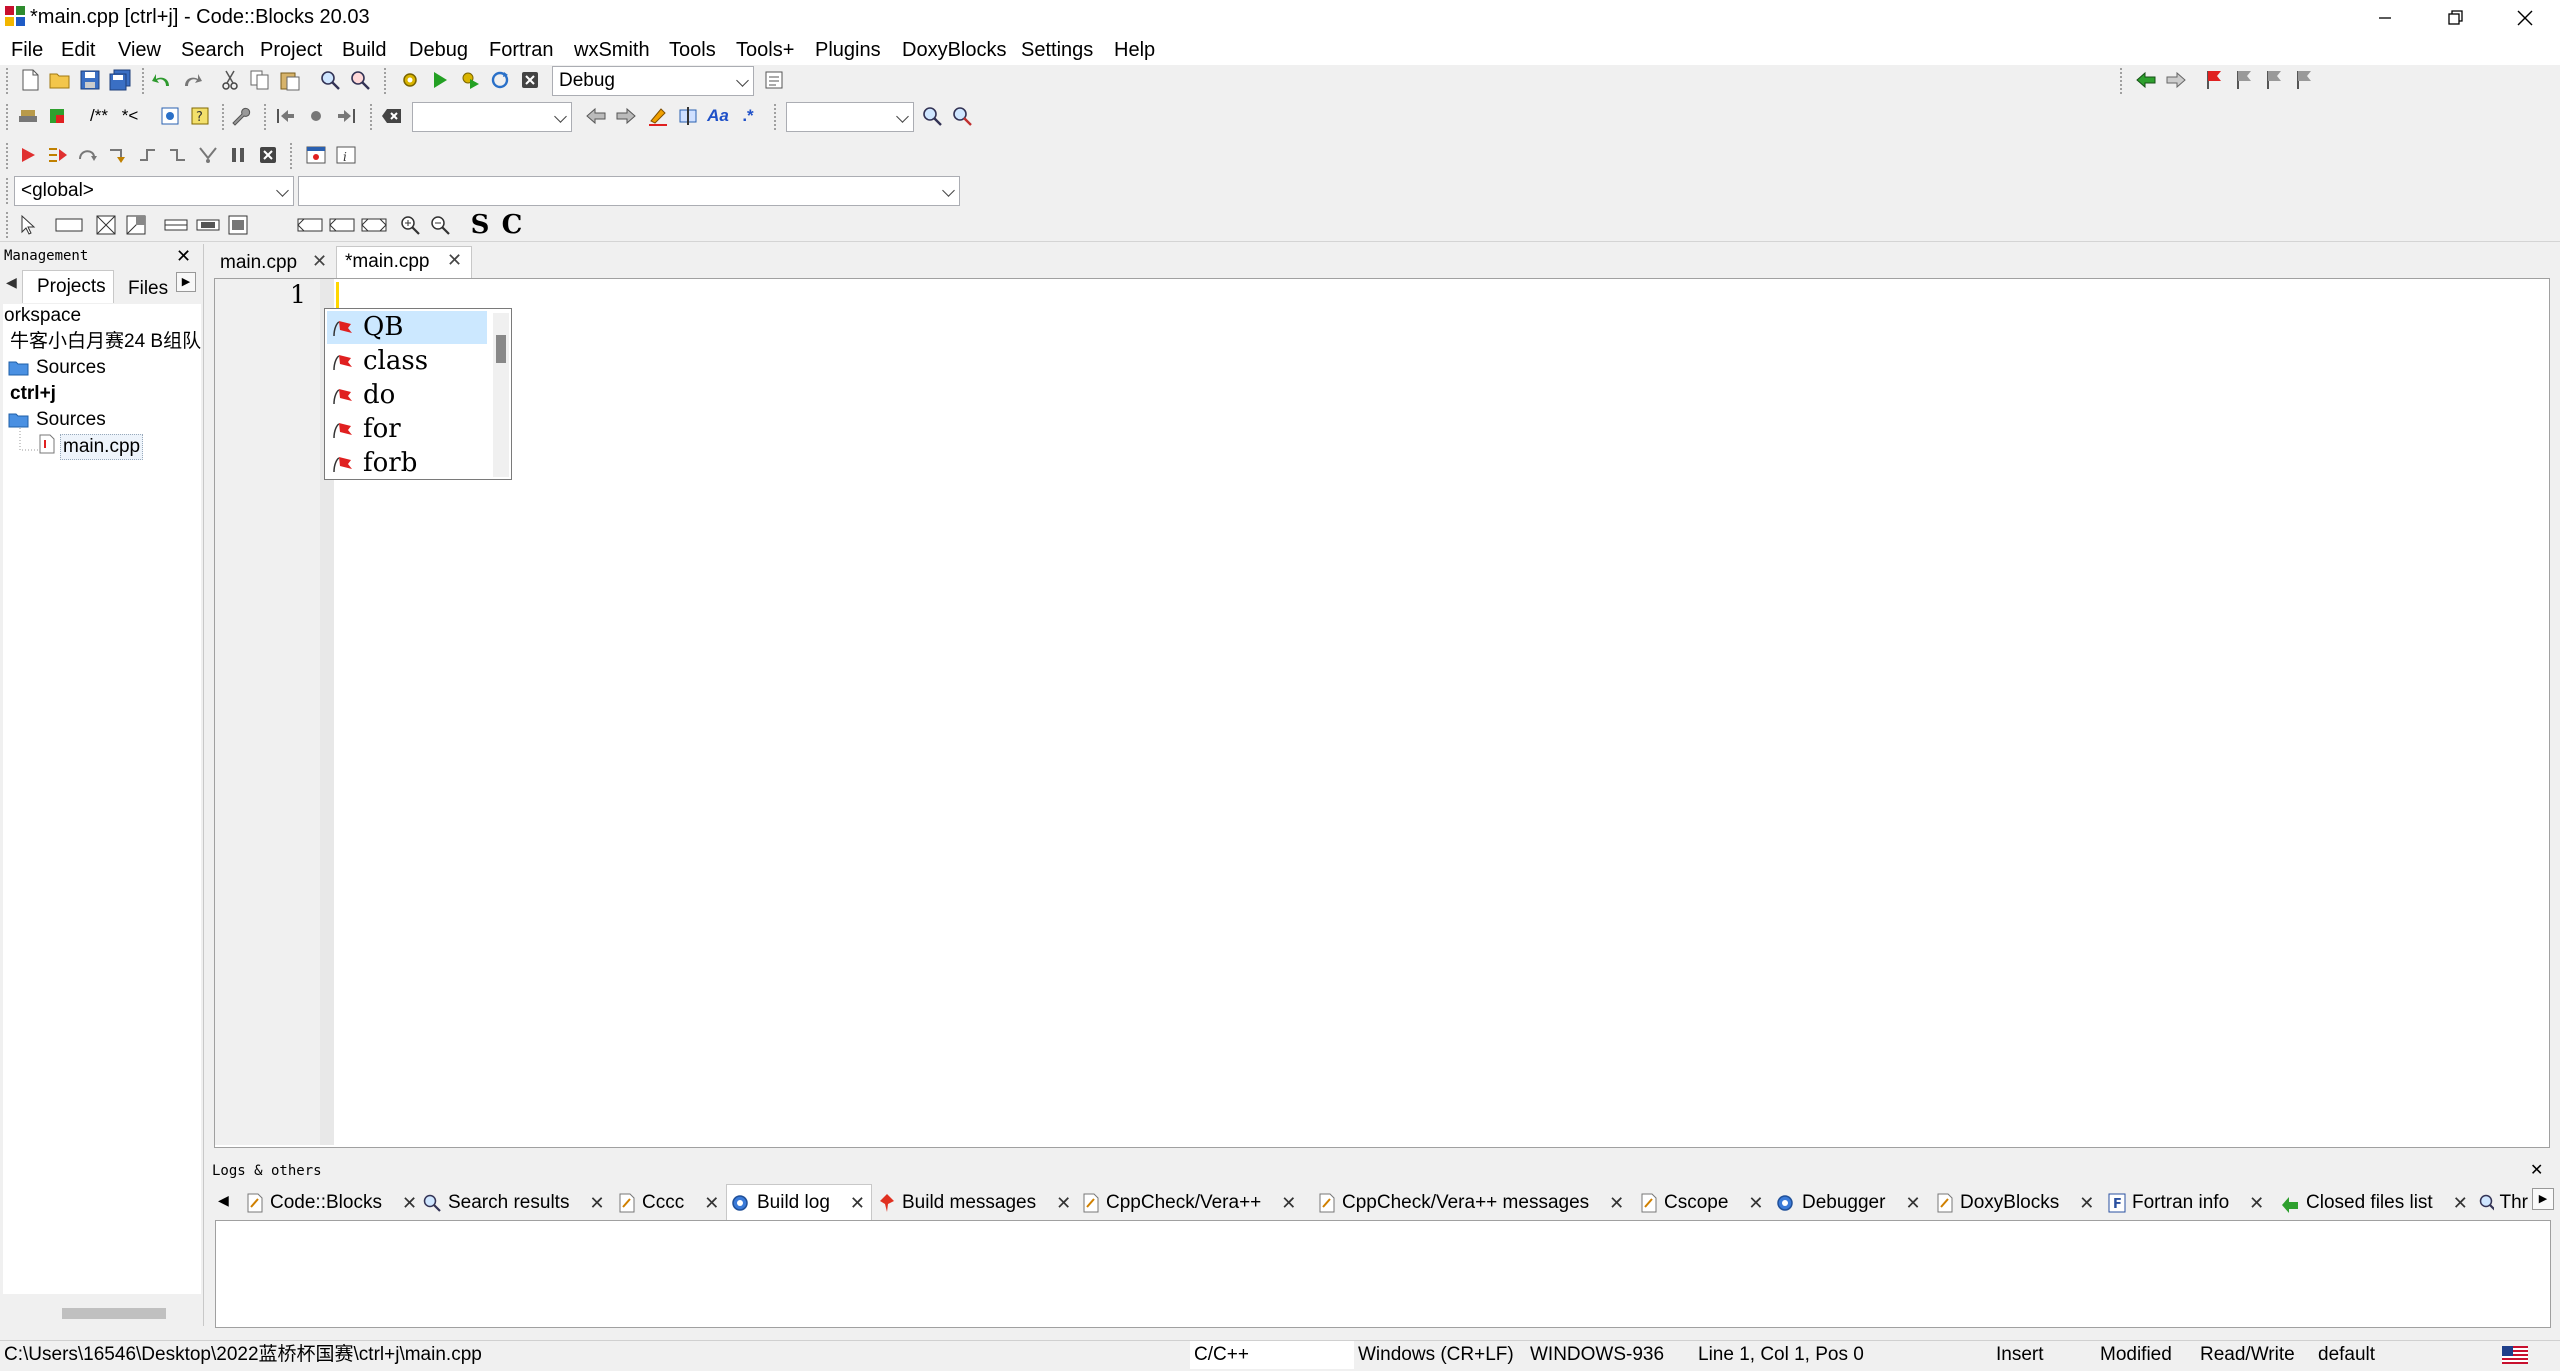 The image size is (2560, 1371). I want to click on menu-settings: Settings, so click(1057, 50).